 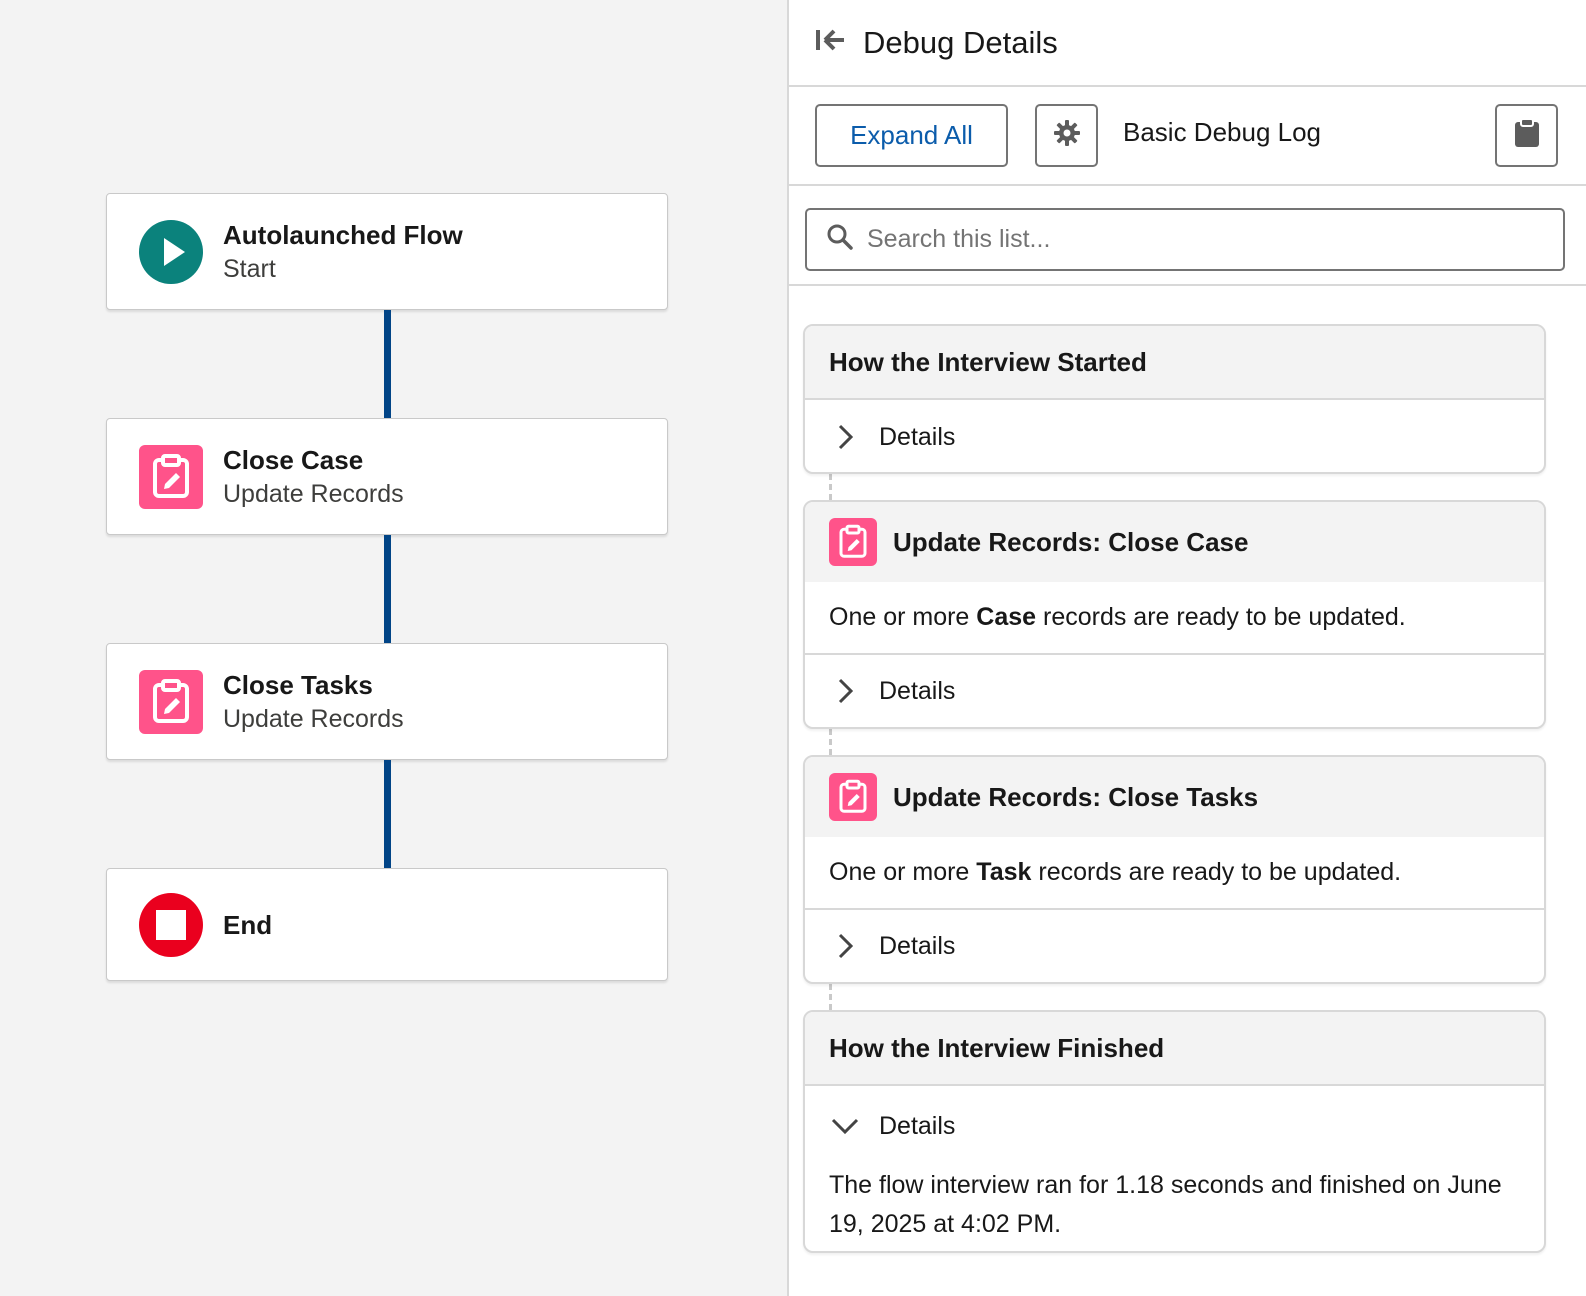 I want to click on panel-header: Debug Details, so click(x=1187, y=43).